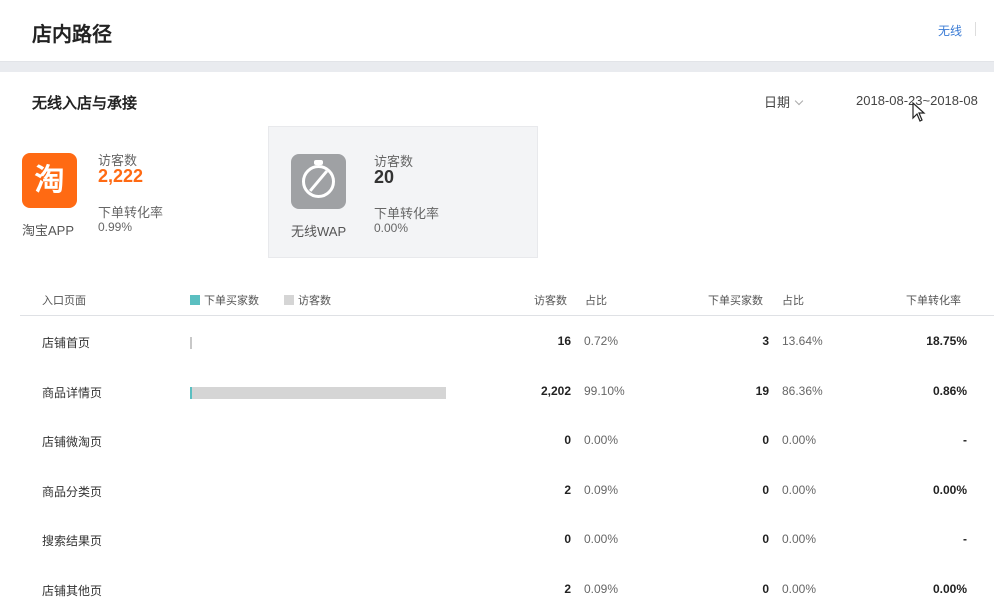 This screenshot has width=994, height=610. What do you see at coordinates (596, 301) in the screenshot?
I see `header-share: 占比` at bounding box center [596, 301].